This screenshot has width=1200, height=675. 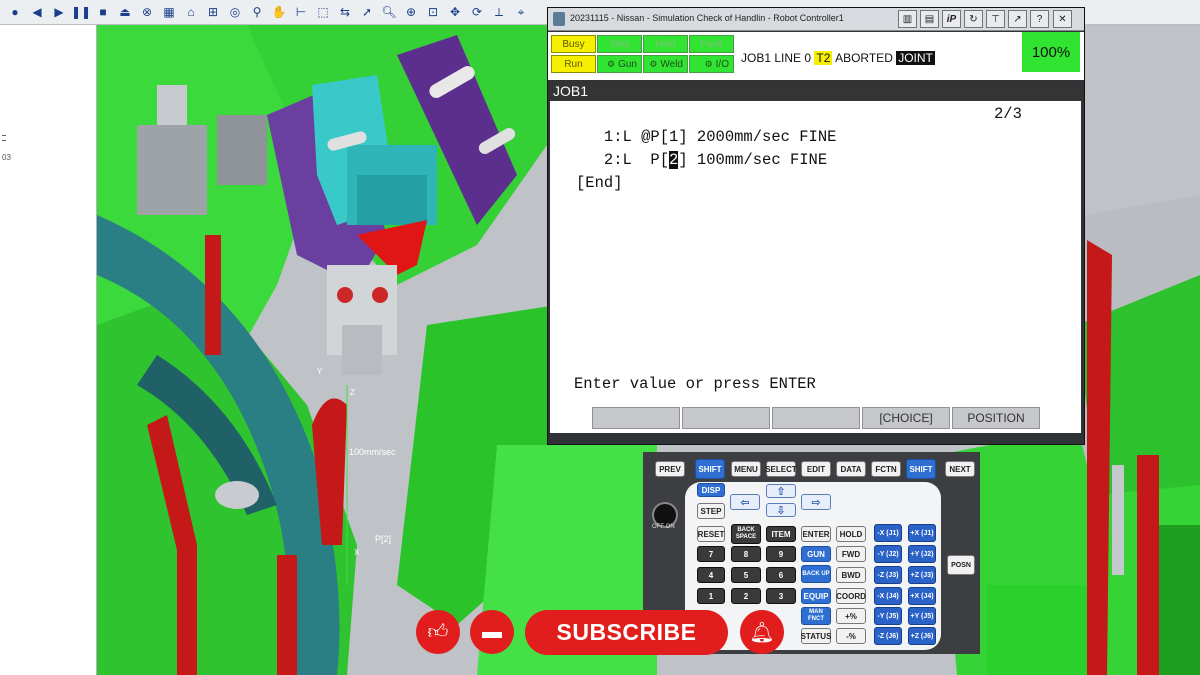 What do you see at coordinates (816, 418) in the screenshot?
I see `f3-key` at bounding box center [816, 418].